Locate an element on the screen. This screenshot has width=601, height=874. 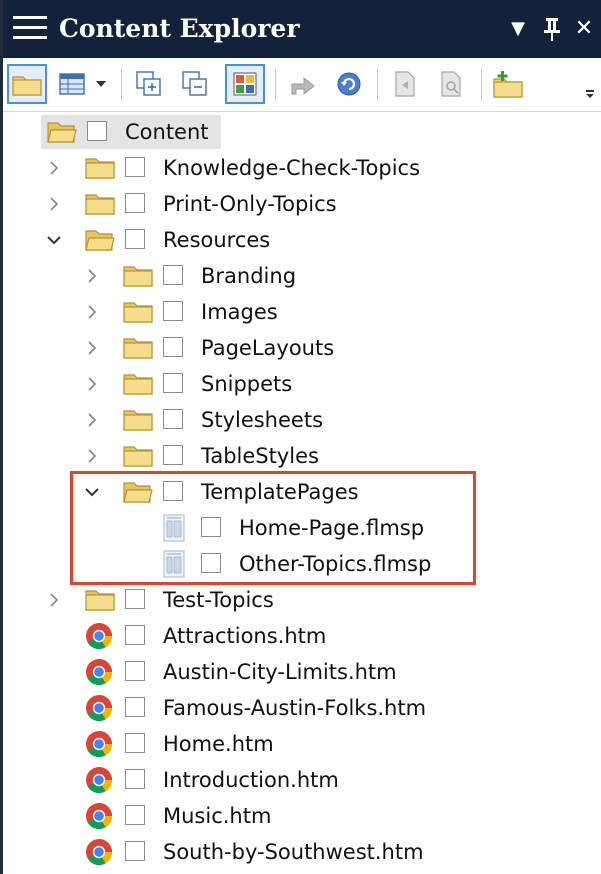
tree-row: Music.htm is located at coordinates (302, 816).